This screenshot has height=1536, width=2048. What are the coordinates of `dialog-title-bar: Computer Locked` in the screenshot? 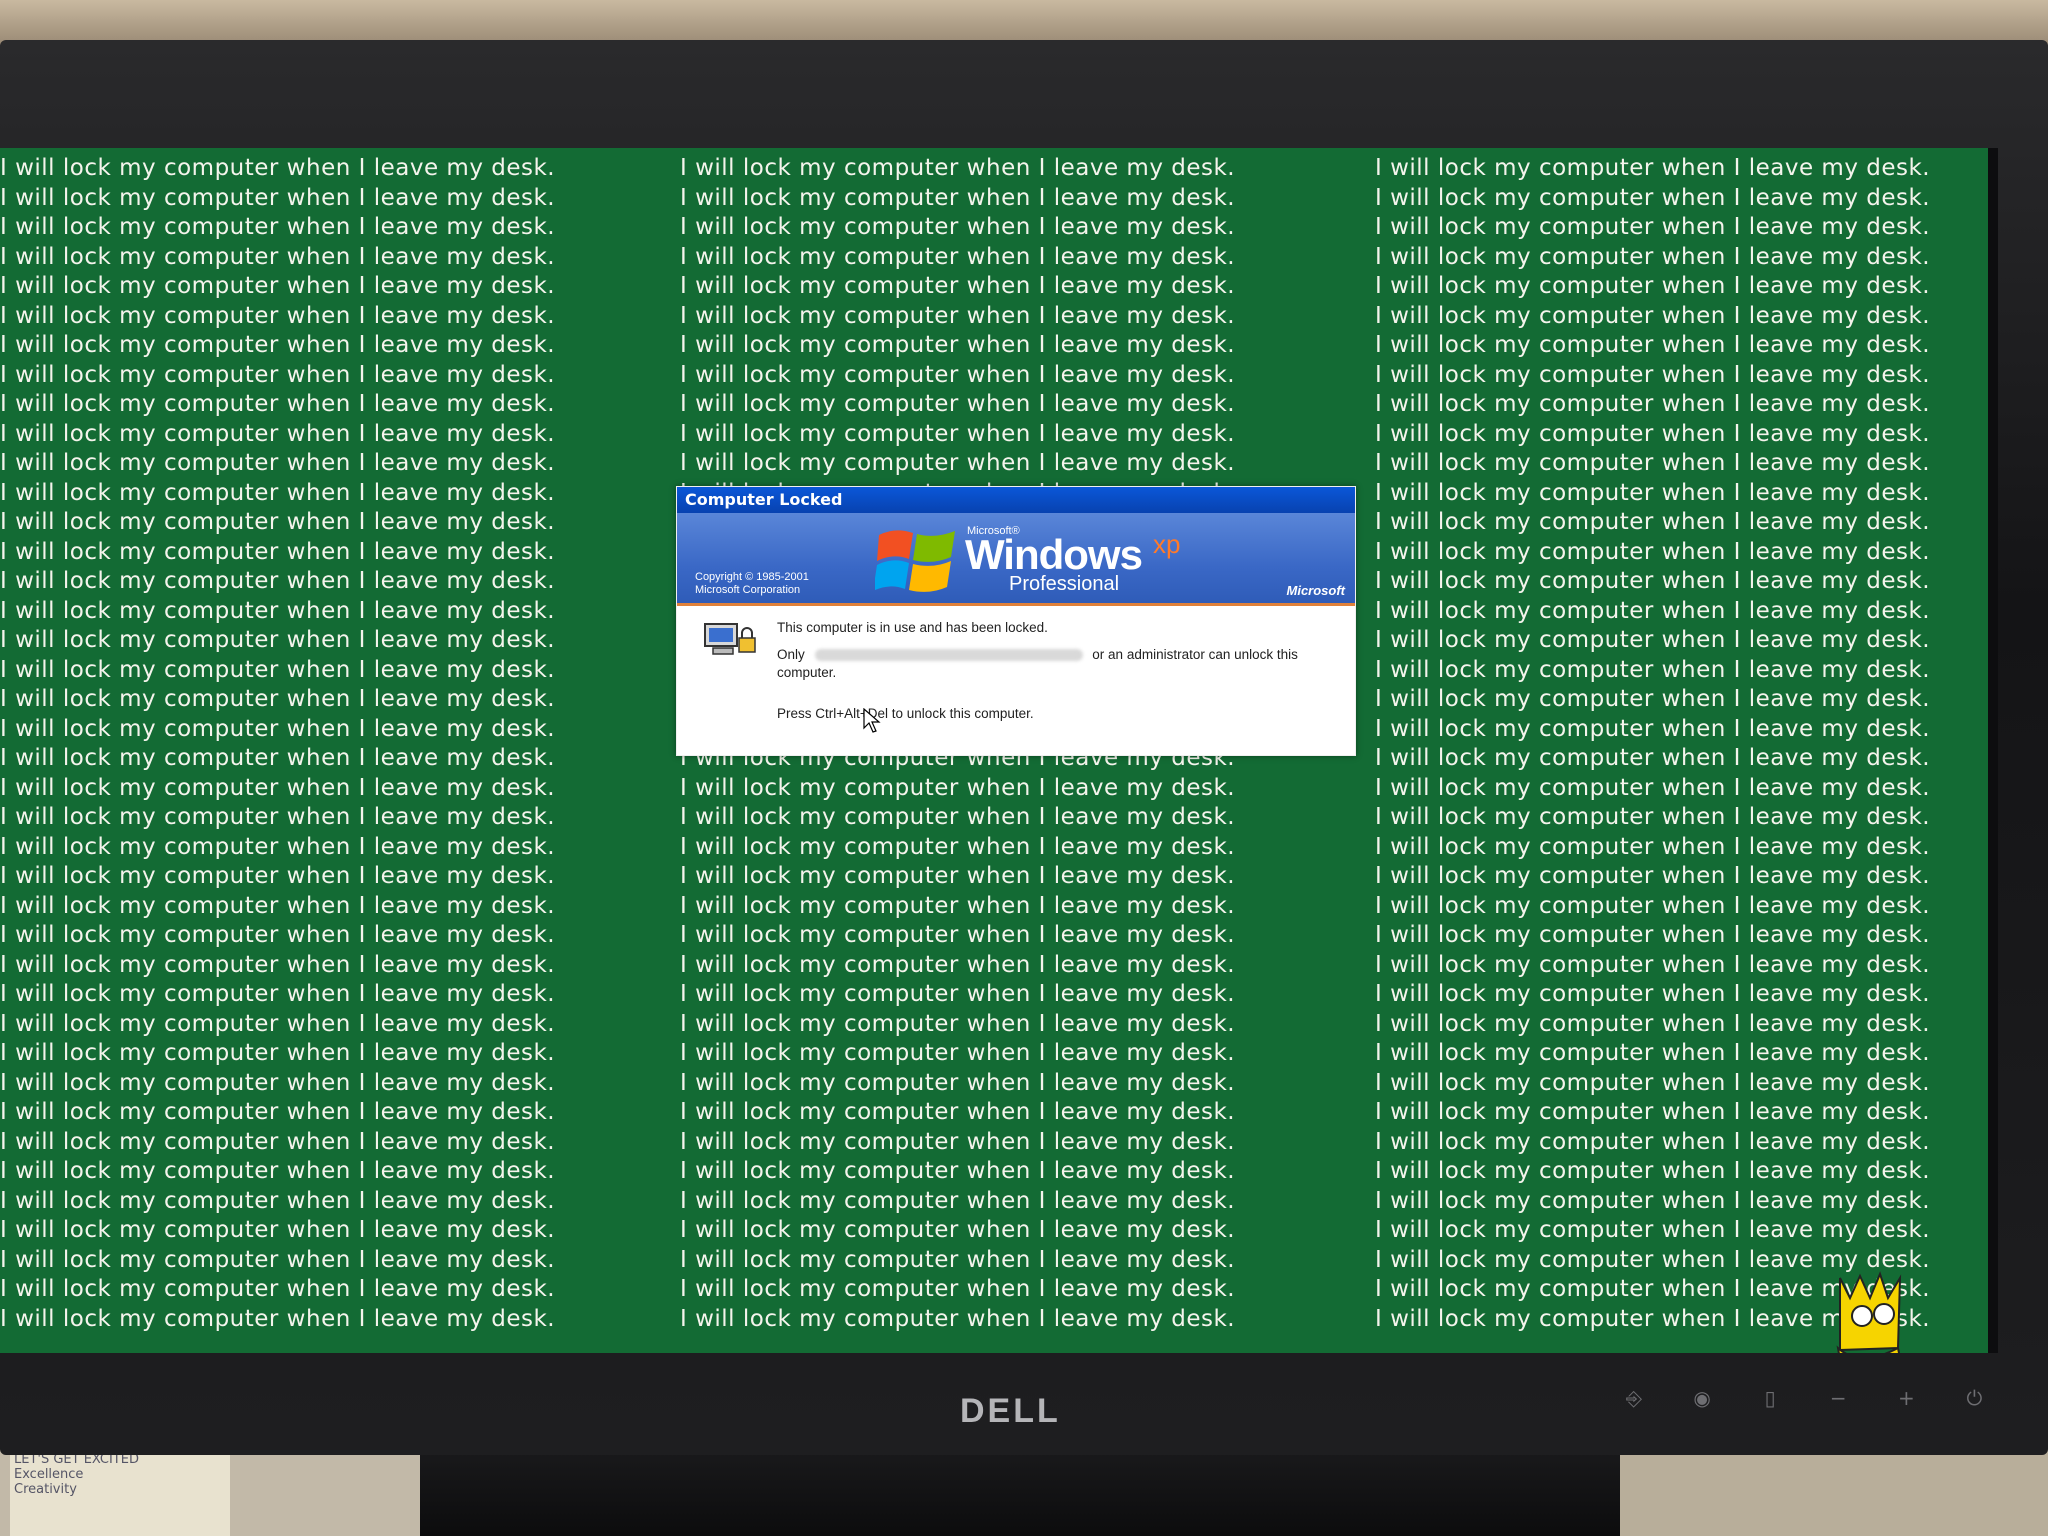 It's located at (1016, 500).